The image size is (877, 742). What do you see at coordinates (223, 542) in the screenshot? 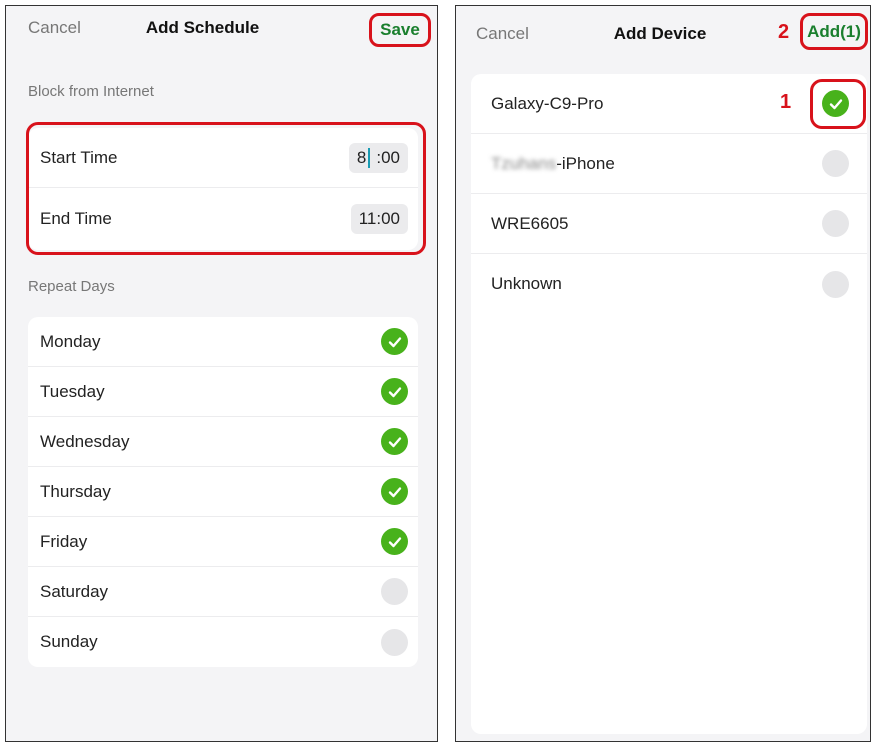
I see `day-row-friday: Friday` at bounding box center [223, 542].